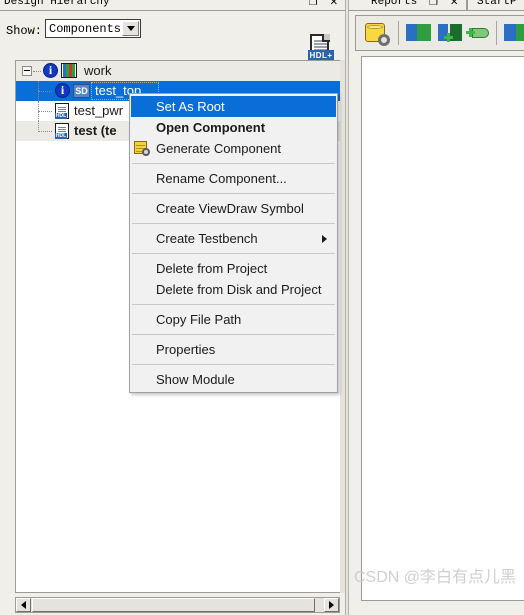  Describe the element at coordinates (130, 28) in the screenshot. I see `chevron-down-icon` at that location.